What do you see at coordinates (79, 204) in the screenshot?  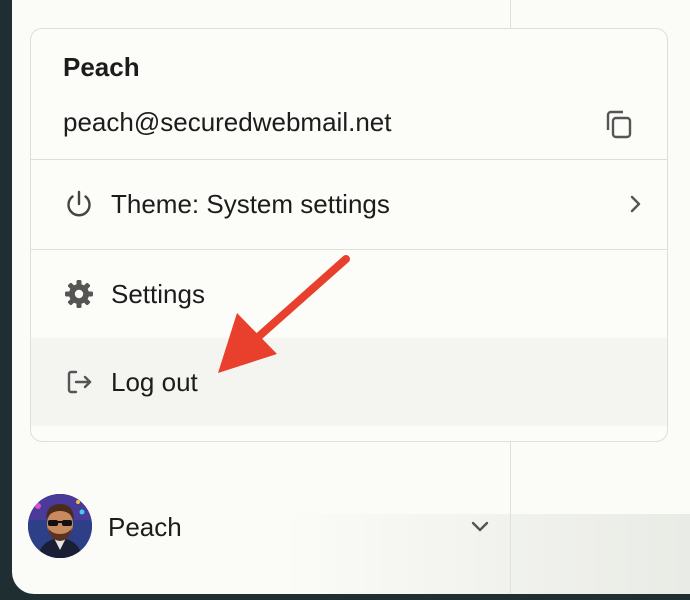 I see `power-icon` at bounding box center [79, 204].